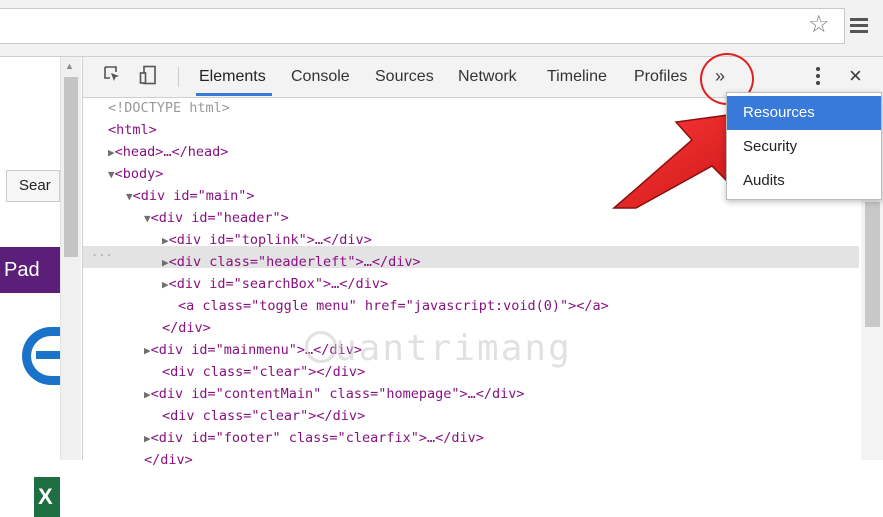 This screenshot has width=883, height=517. I want to click on banner-tile: Pad, so click(30, 270).